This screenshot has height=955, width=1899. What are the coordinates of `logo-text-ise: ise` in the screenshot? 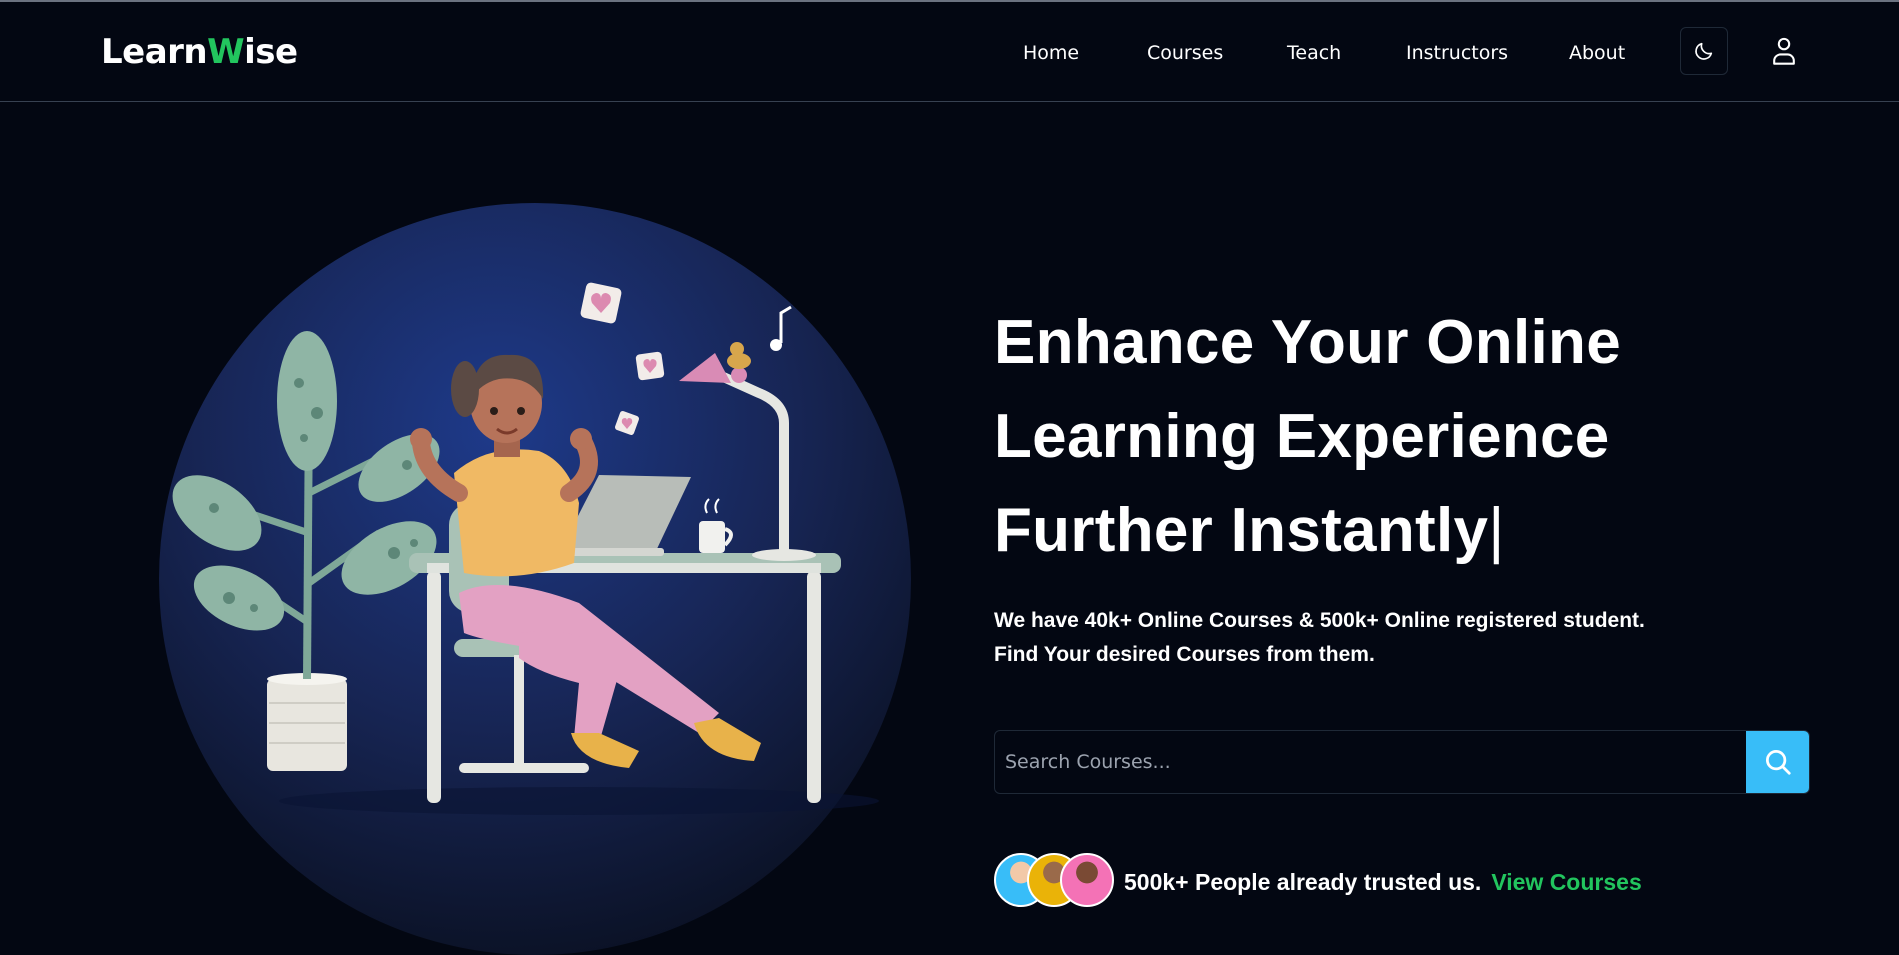 It's located at (271, 52).